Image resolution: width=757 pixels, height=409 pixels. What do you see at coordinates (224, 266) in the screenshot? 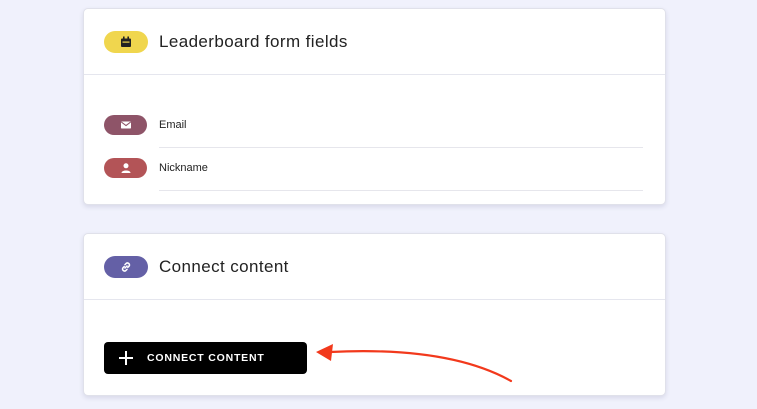
I see `connect-card-title: Connect content` at bounding box center [224, 266].